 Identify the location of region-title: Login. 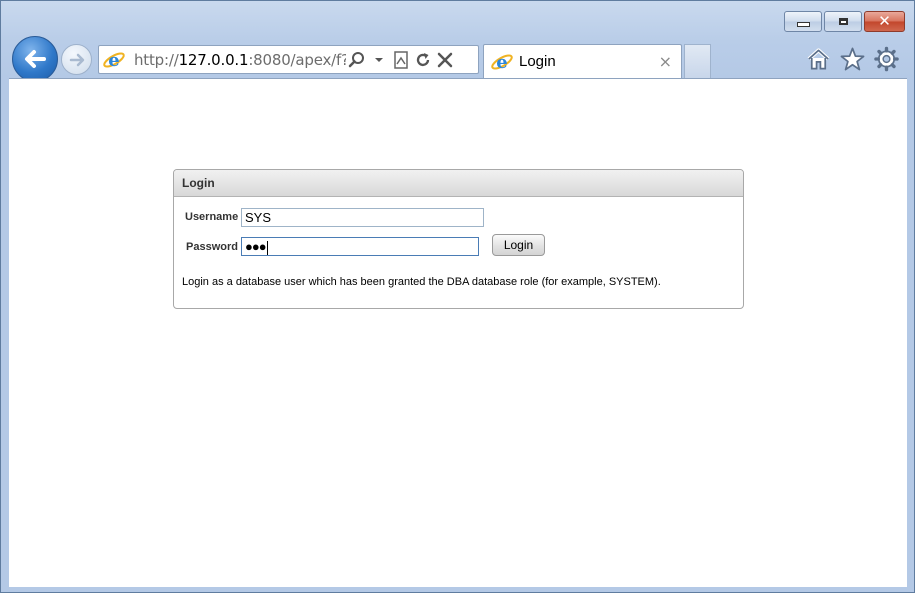
(458, 183).